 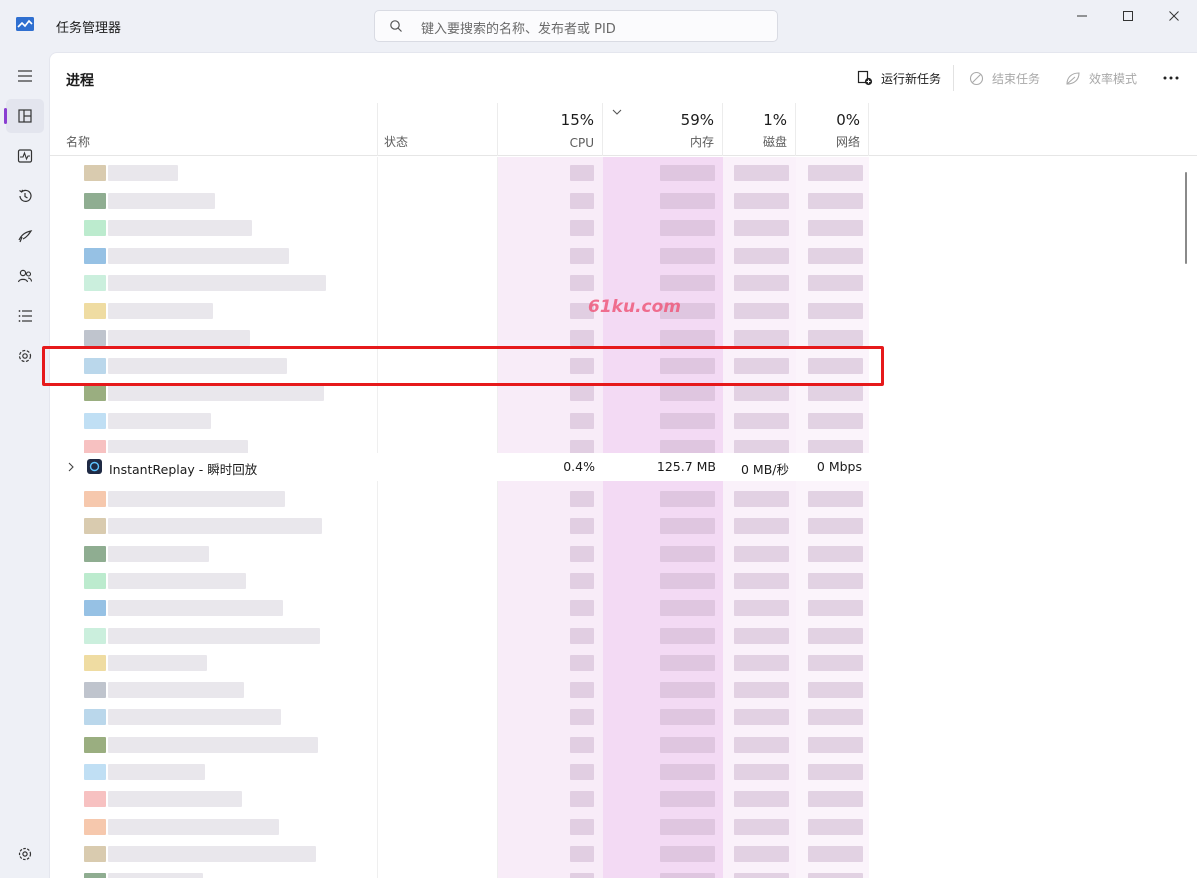 I want to click on hamburger-menu-icon, so click(x=25, y=76).